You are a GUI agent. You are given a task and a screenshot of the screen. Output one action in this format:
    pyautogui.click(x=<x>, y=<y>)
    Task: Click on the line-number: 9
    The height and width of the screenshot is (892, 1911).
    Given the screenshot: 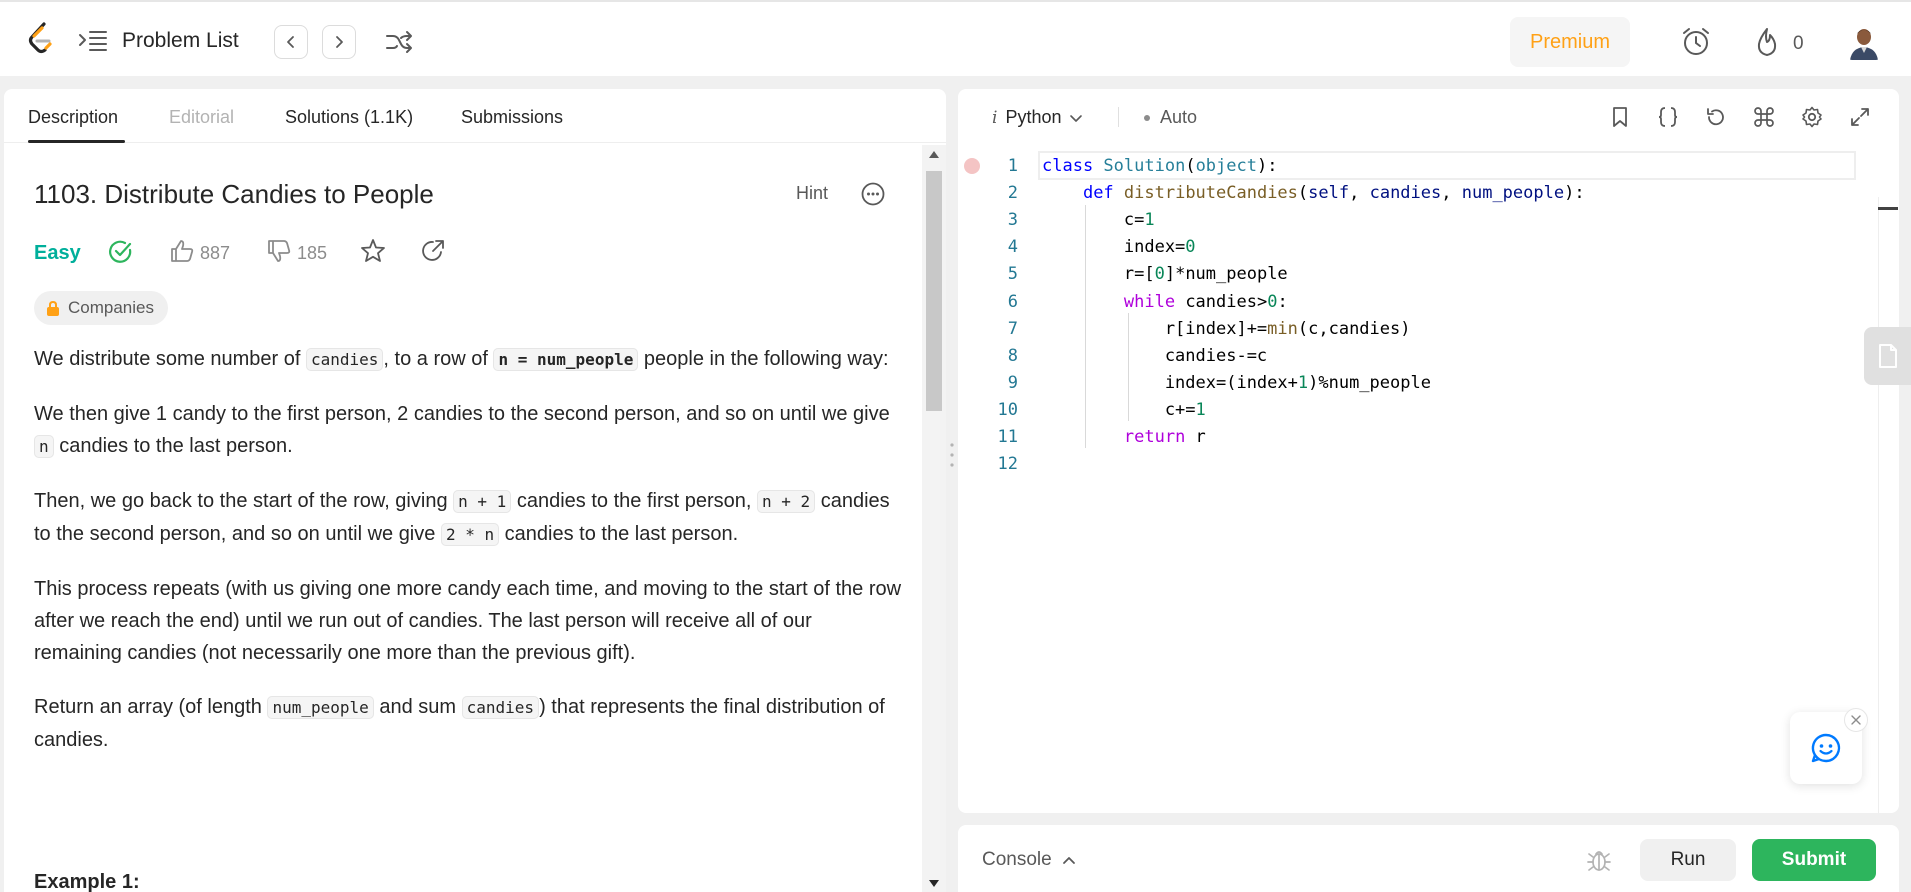 What is the action you would take?
    pyautogui.click(x=1012, y=382)
    